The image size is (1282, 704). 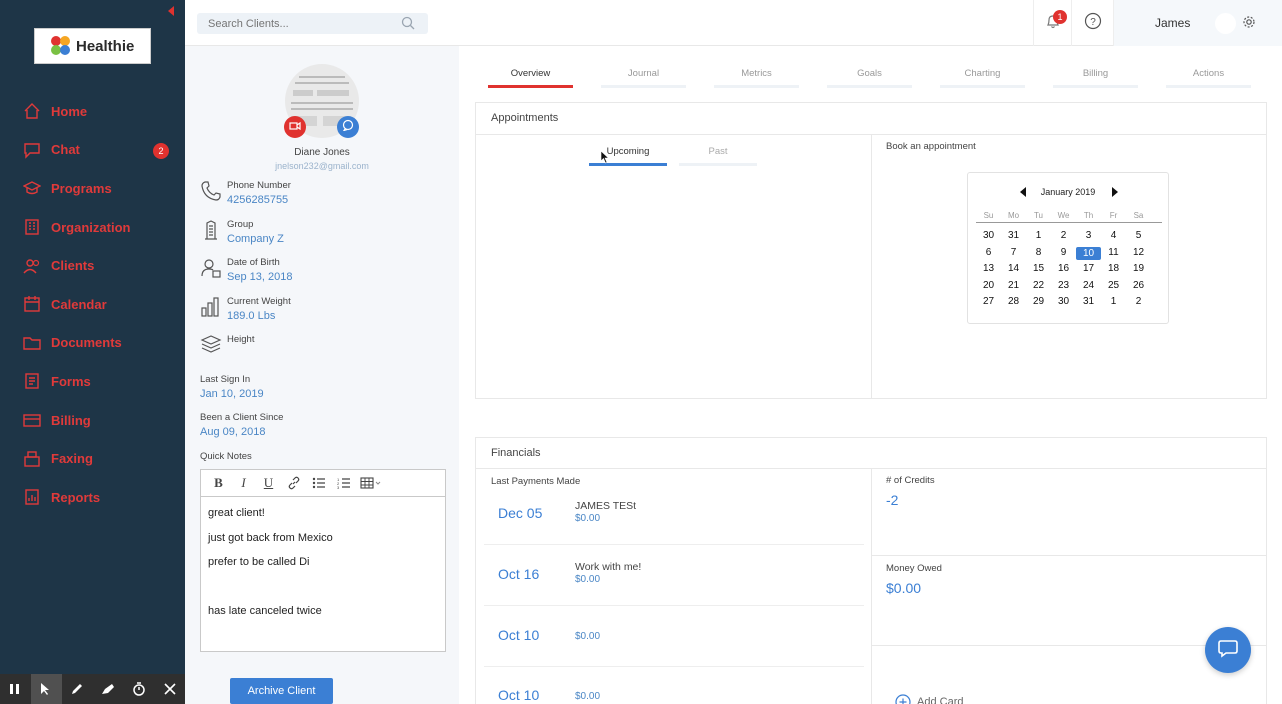 What do you see at coordinates (77, 689) in the screenshot?
I see `pen-icon` at bounding box center [77, 689].